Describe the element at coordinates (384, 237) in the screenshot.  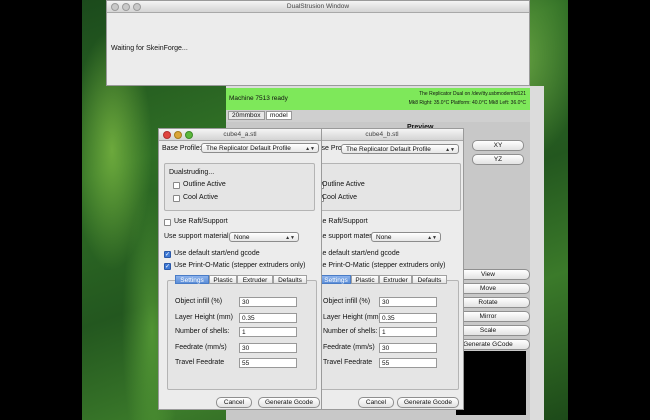
I see `support-material-value-b: None` at that location.